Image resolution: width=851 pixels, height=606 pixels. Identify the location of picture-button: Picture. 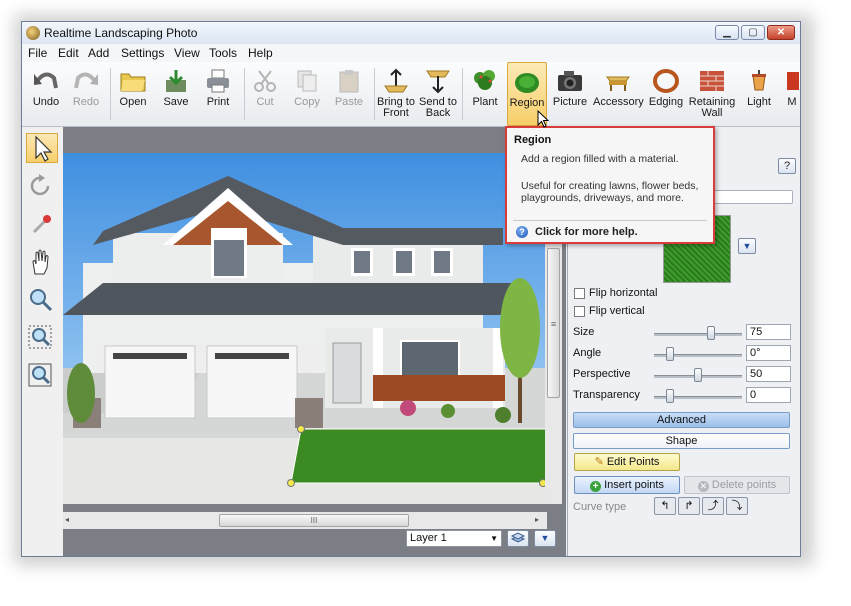
(570, 94).